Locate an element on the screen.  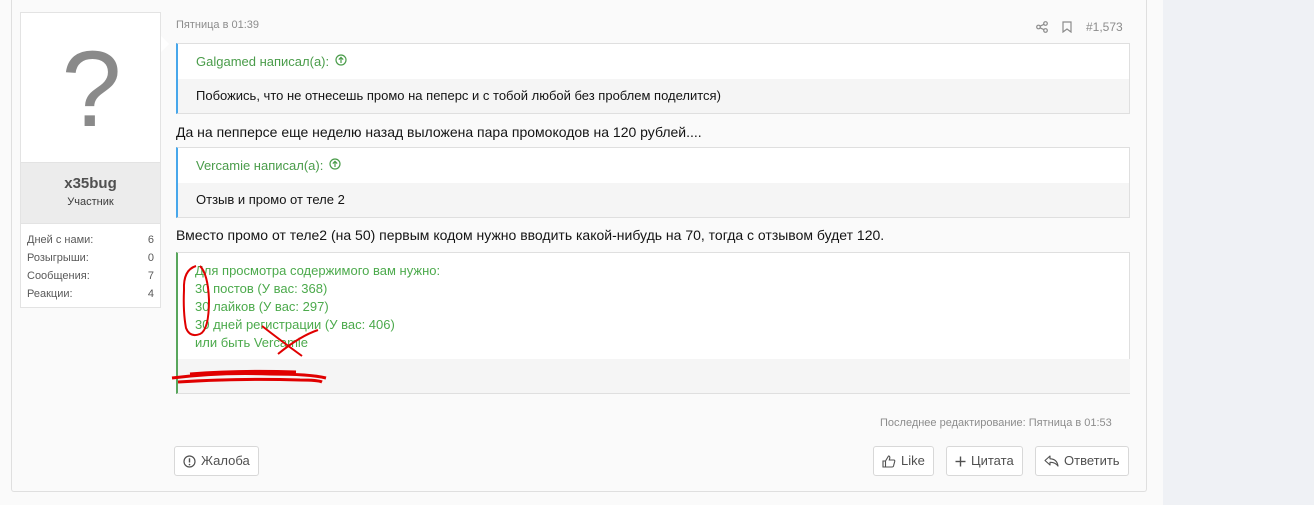
stat-row: Дней с нами: 6 is located at coordinates (90, 240).